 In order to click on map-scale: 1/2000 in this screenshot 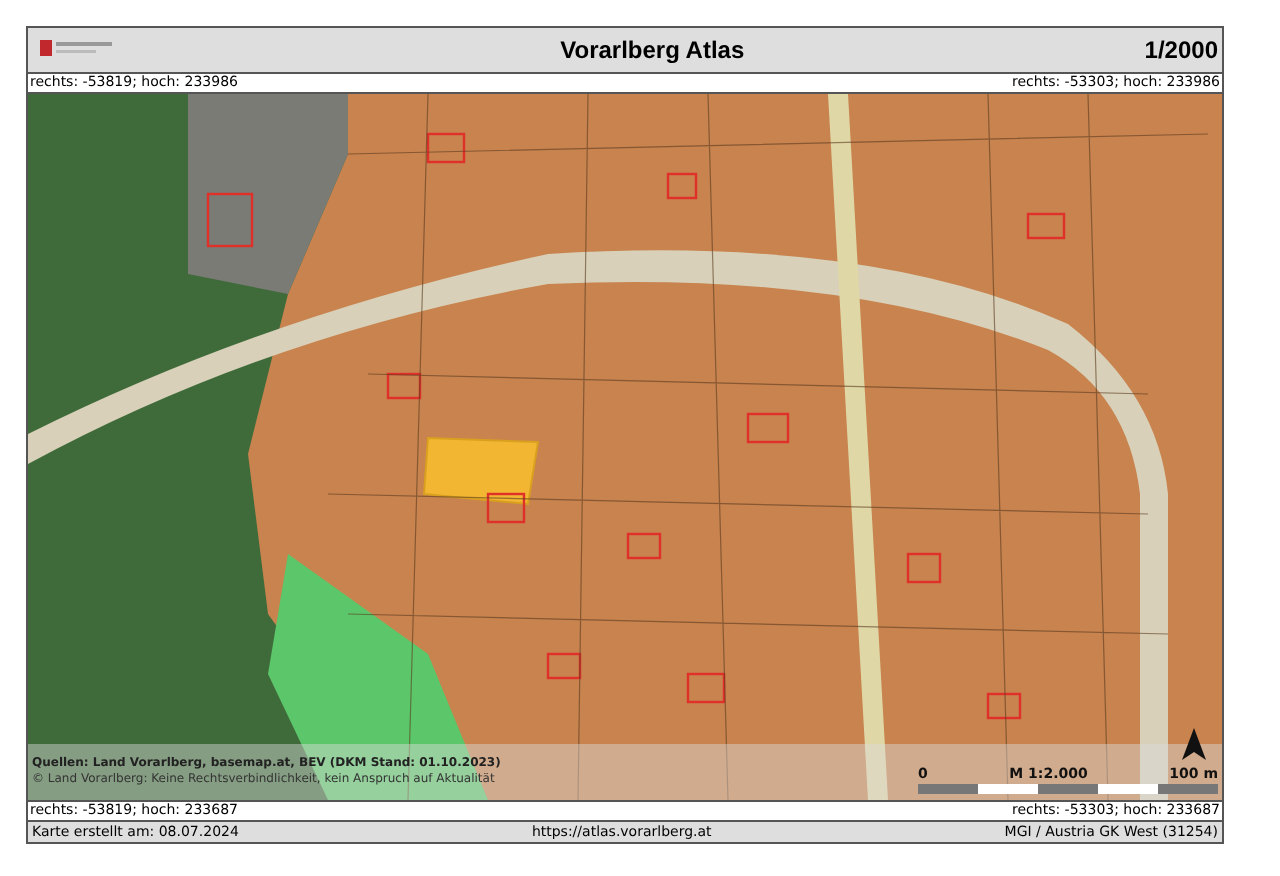, I will do `click(1181, 50)`.